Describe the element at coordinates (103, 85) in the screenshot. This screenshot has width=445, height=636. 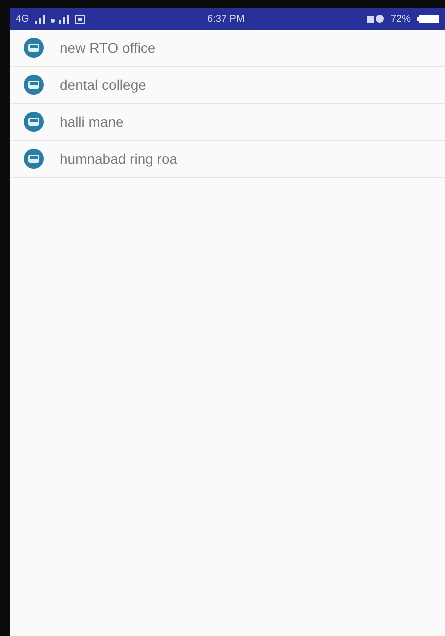
I see `stop-name: dental college` at that location.